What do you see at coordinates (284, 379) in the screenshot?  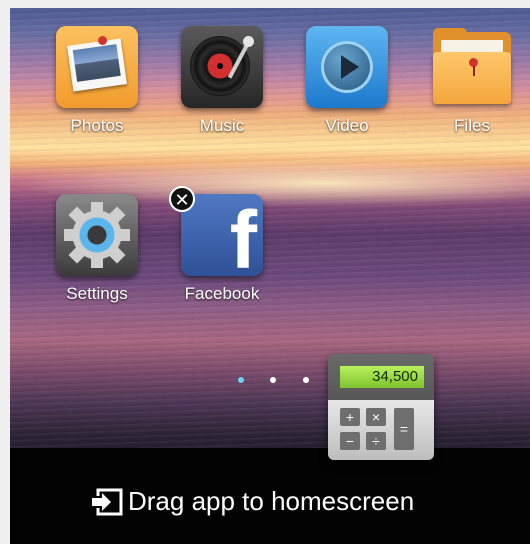 I see `page-indicator` at bounding box center [284, 379].